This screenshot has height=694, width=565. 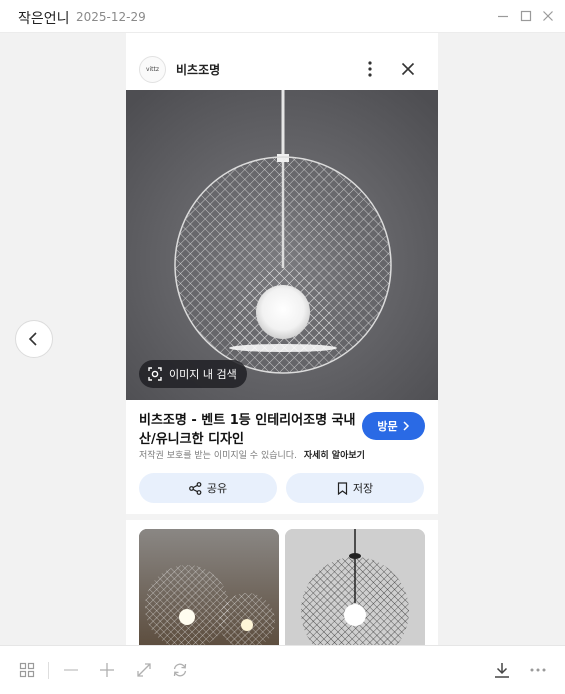 I want to click on share-icon, so click(x=195, y=488).